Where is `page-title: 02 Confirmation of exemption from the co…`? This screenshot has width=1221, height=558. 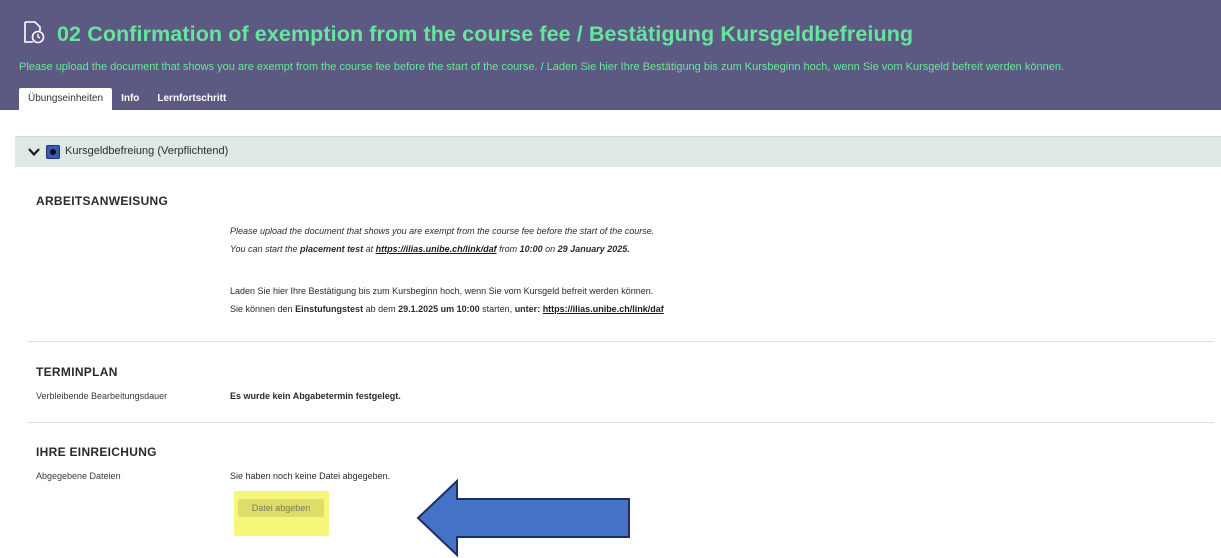
page-title: 02 Confirmation of exemption from the co… is located at coordinates (485, 34).